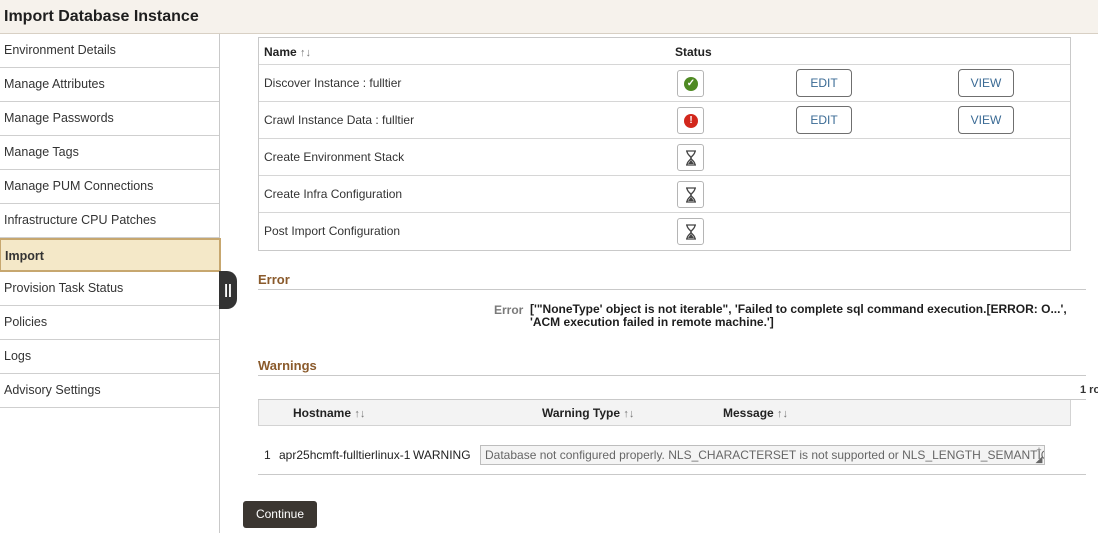 This screenshot has height=533, width=1098. I want to click on warning-hostname: apr25hcmft-fulltierlinux-1, so click(345, 455).